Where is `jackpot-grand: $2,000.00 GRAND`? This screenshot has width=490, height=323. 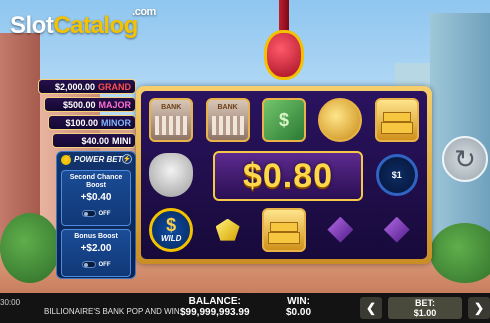 jackpot-grand: $2,000.00 GRAND is located at coordinates (87, 86).